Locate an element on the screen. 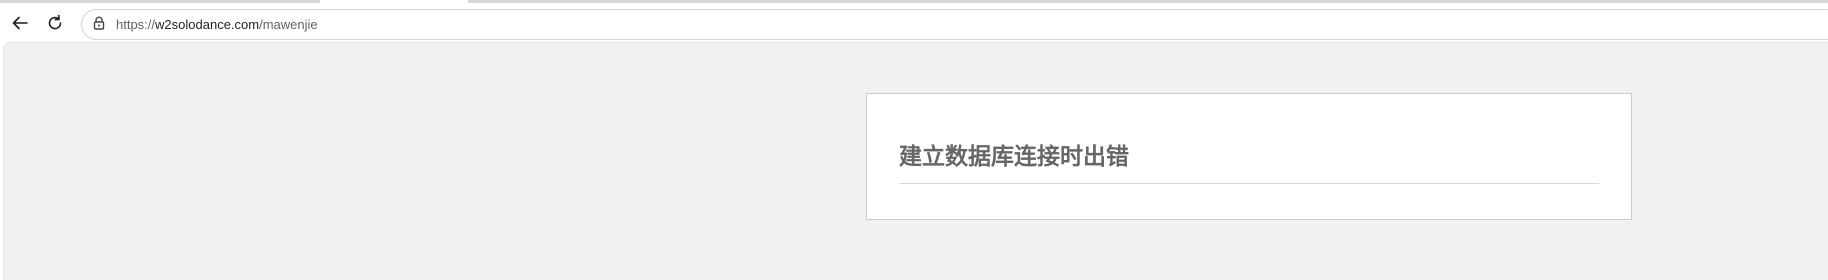 The height and width of the screenshot is (280, 1828). site-info-button is located at coordinates (99, 25).